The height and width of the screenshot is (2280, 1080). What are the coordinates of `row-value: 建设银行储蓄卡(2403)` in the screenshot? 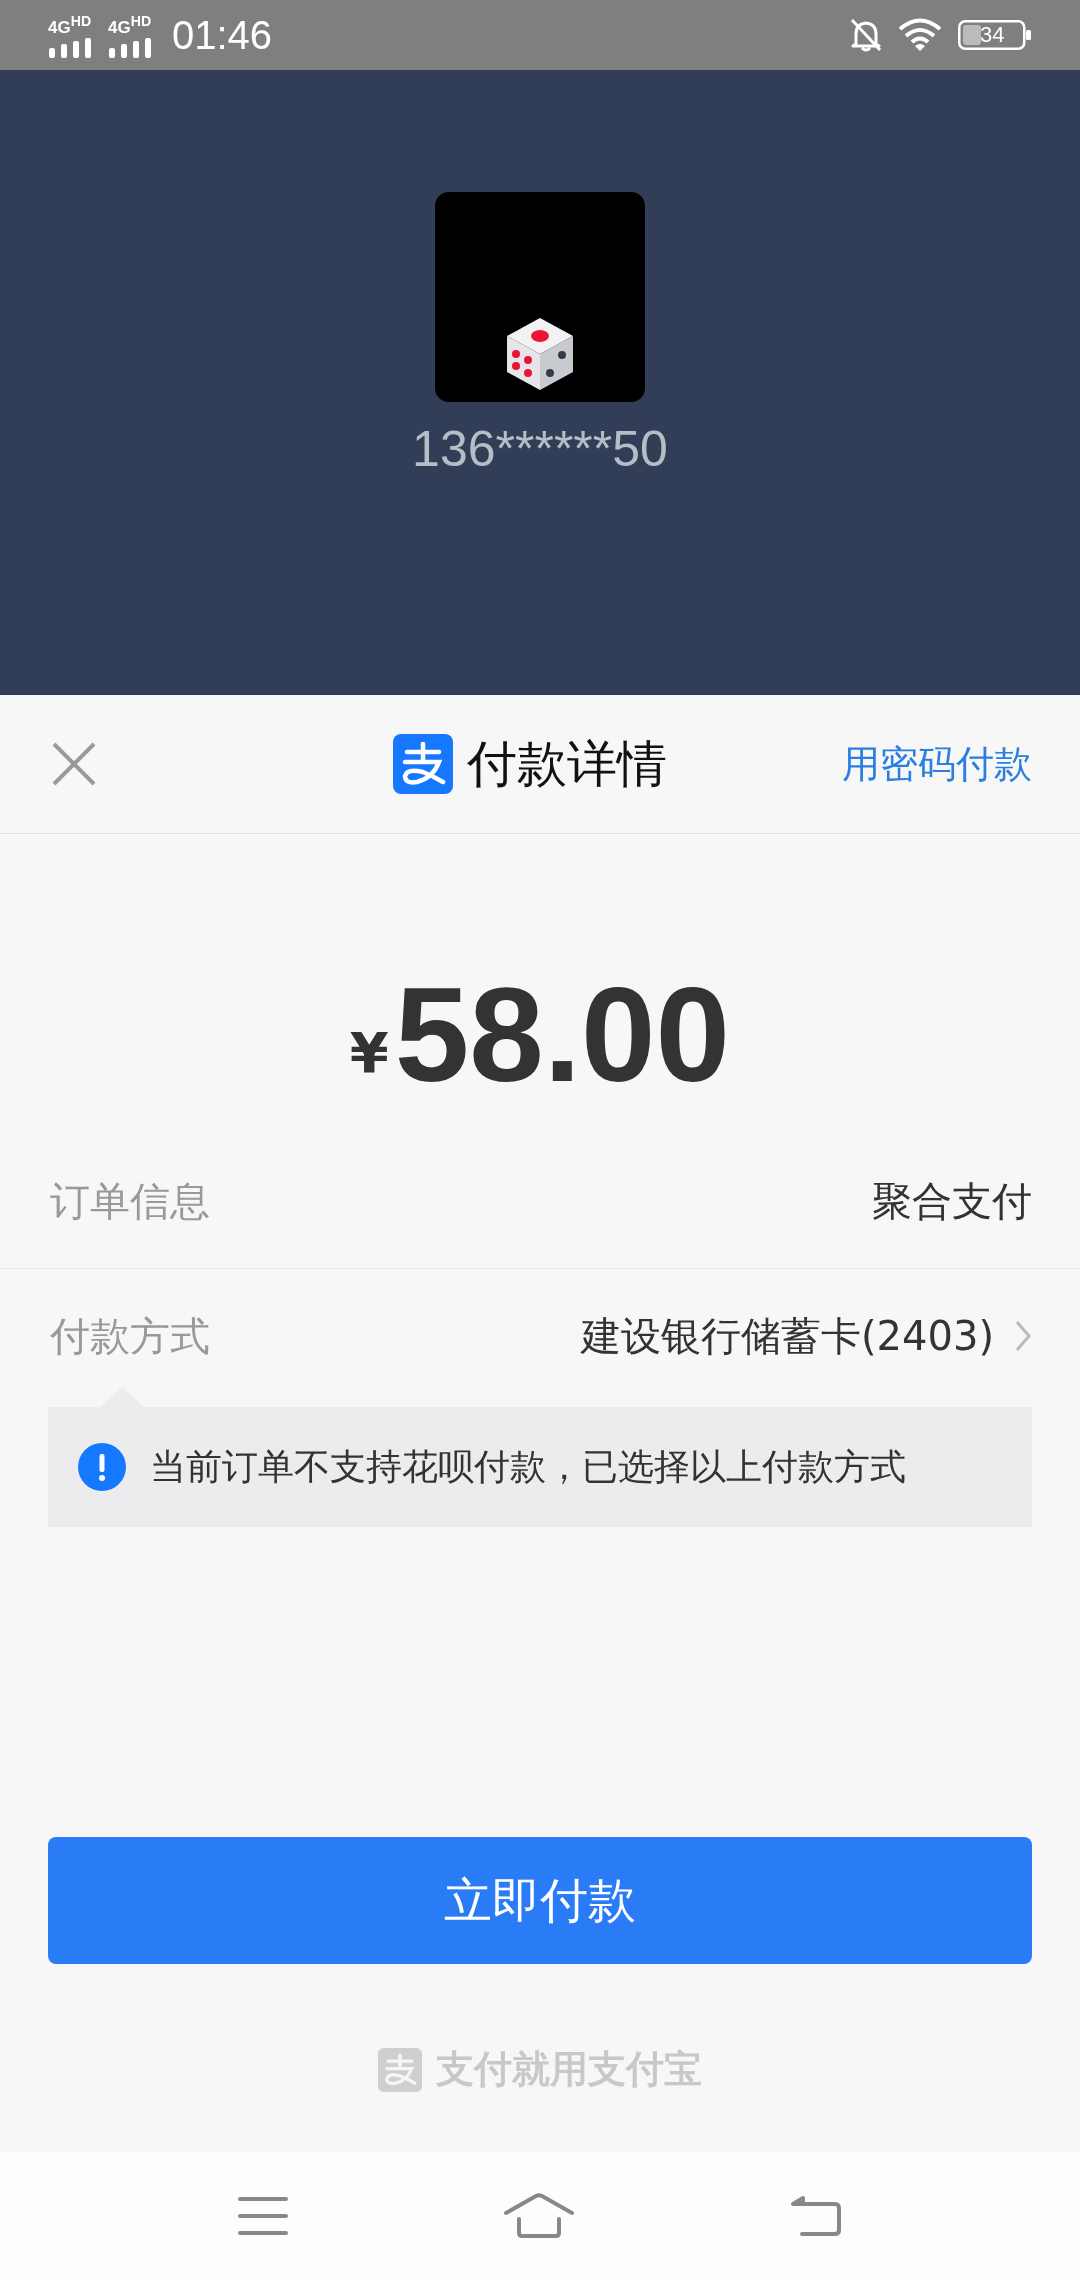 It's located at (787, 1336).